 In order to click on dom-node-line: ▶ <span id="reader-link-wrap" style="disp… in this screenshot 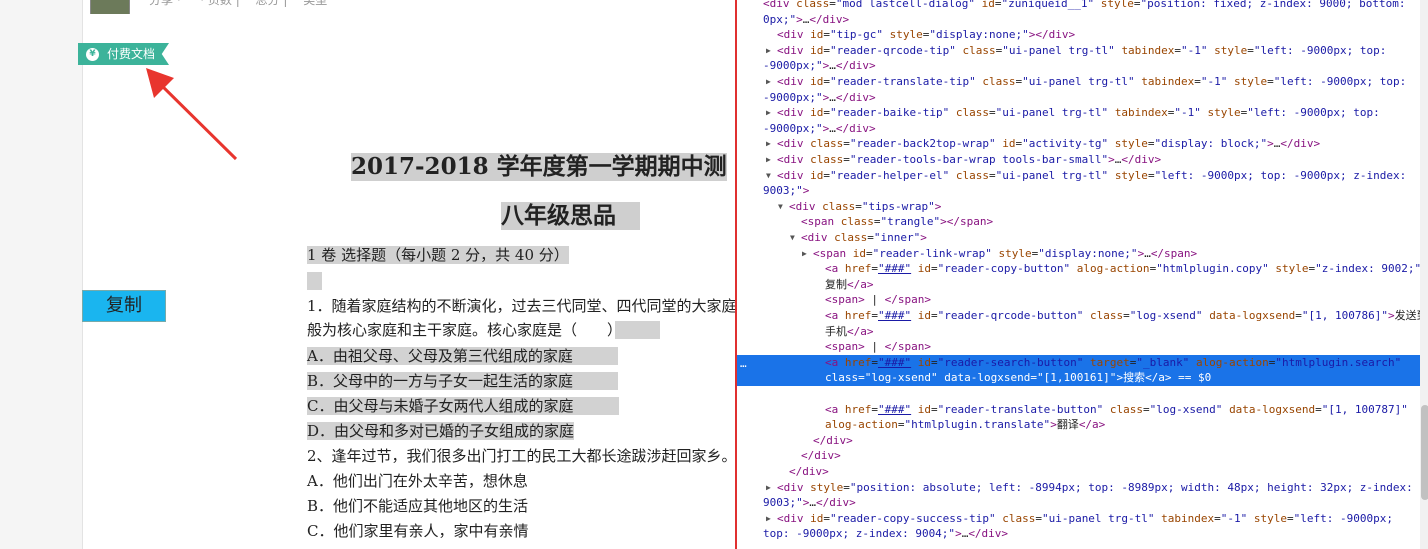, I will do `click(1000, 254)`.